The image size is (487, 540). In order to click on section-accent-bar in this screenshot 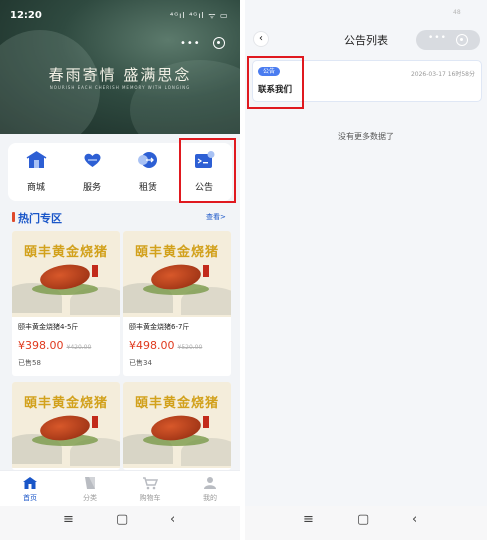, I will do `click(13, 217)`.